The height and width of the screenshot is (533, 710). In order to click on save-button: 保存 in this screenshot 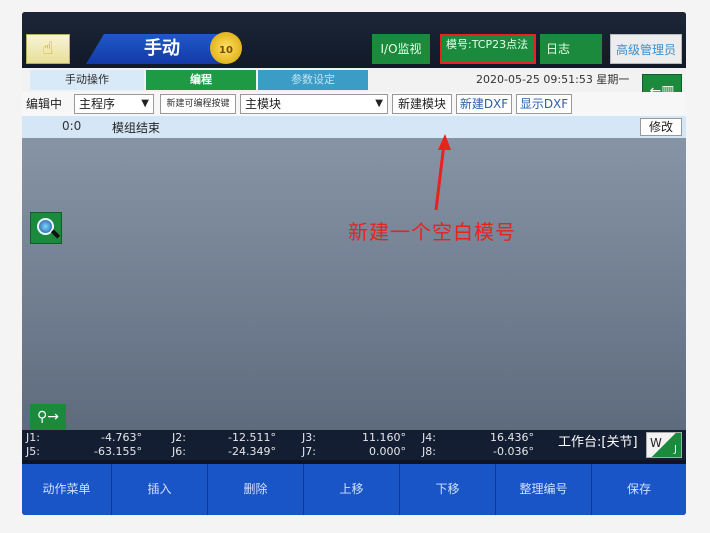, I will do `click(639, 489)`.